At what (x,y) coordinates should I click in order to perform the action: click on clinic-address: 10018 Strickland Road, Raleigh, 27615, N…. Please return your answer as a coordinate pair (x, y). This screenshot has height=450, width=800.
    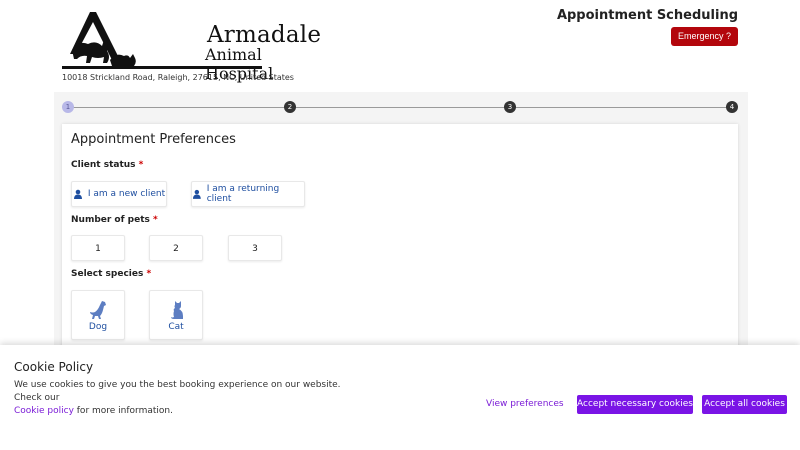
    Looking at the image, I should click on (178, 77).